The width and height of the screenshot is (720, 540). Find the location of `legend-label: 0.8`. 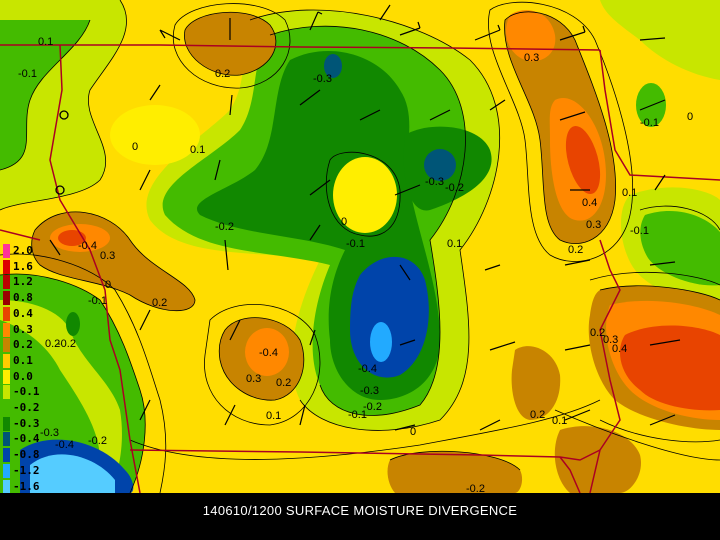

legend-label: 0.8 is located at coordinates (23, 298).